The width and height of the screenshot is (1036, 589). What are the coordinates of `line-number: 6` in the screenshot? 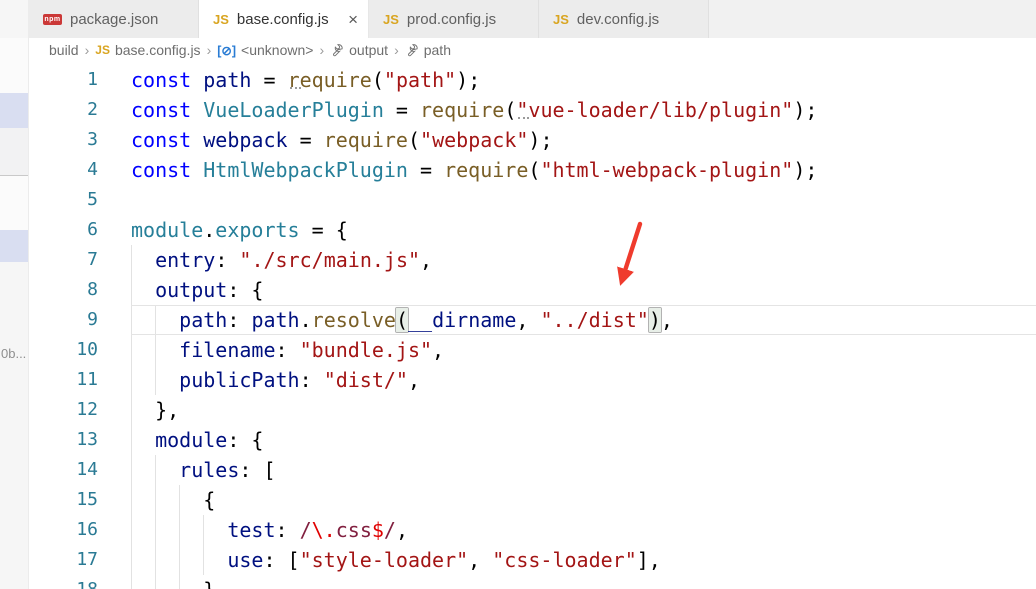 It's located at (80, 230).